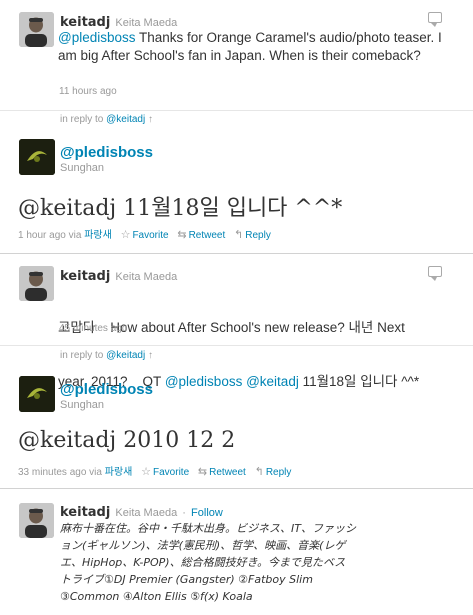 The width and height of the screenshot is (473, 615). What do you see at coordinates (52, 472) in the screenshot?
I see `timestamp: 33 minutes ago` at bounding box center [52, 472].